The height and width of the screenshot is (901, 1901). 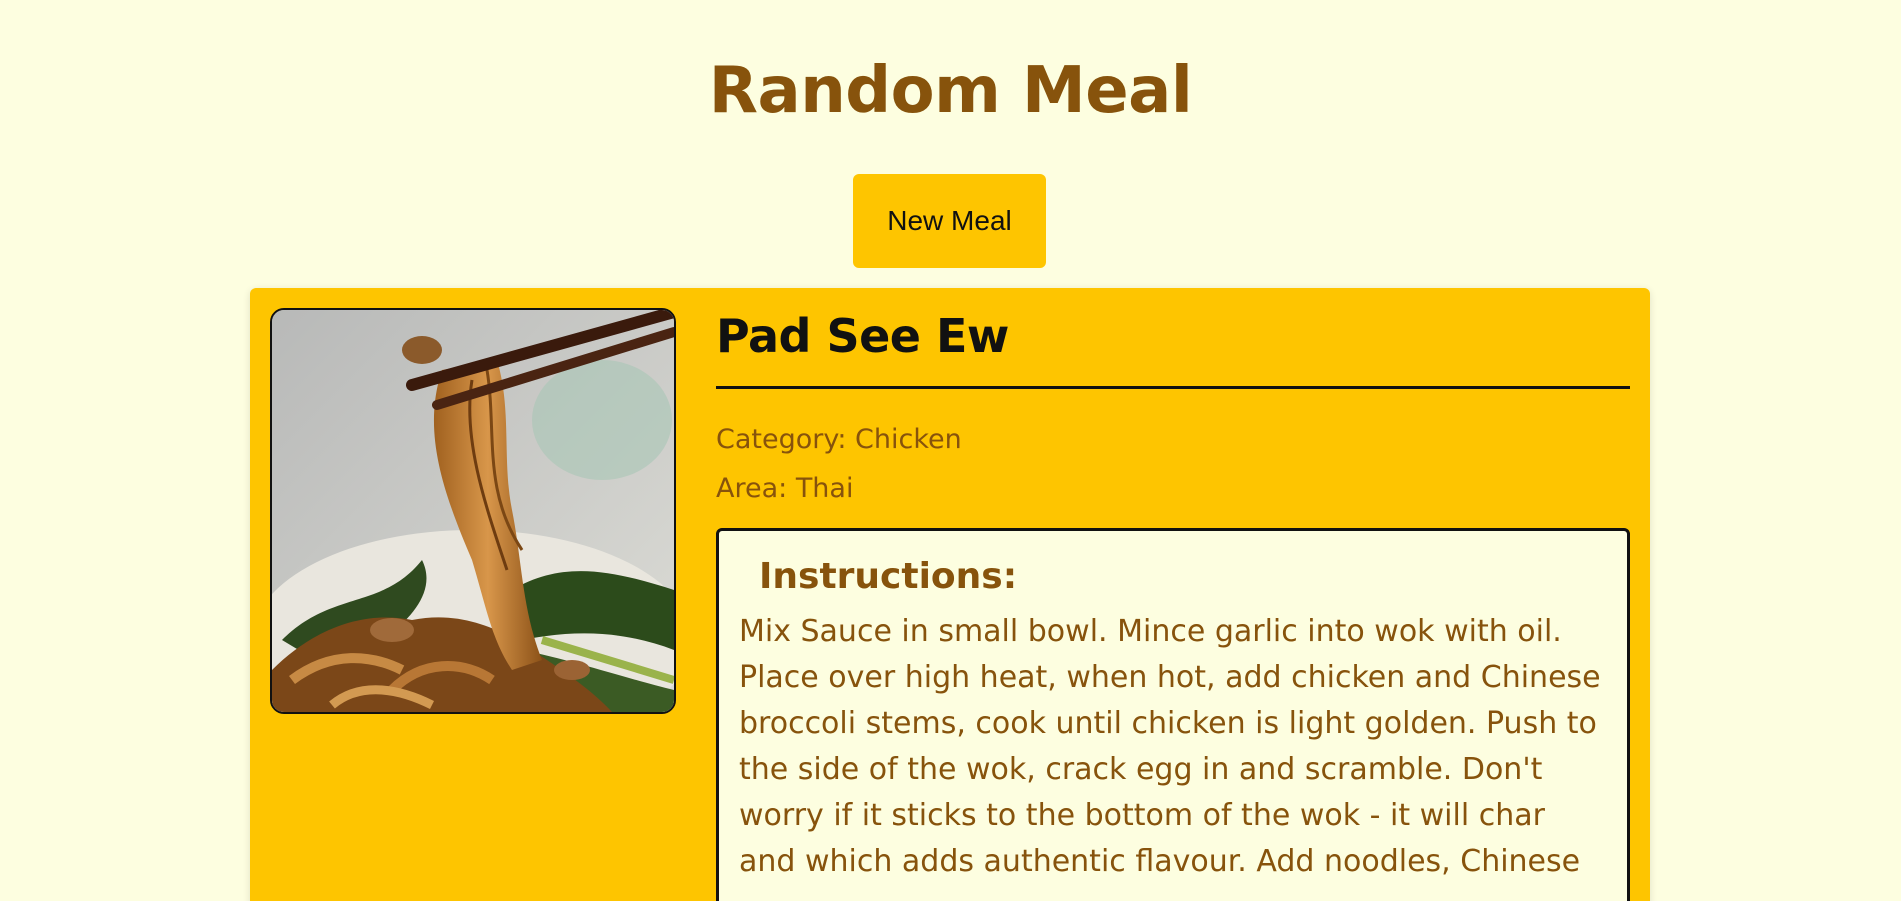 I want to click on page-title: Random Meal, so click(x=950, y=91).